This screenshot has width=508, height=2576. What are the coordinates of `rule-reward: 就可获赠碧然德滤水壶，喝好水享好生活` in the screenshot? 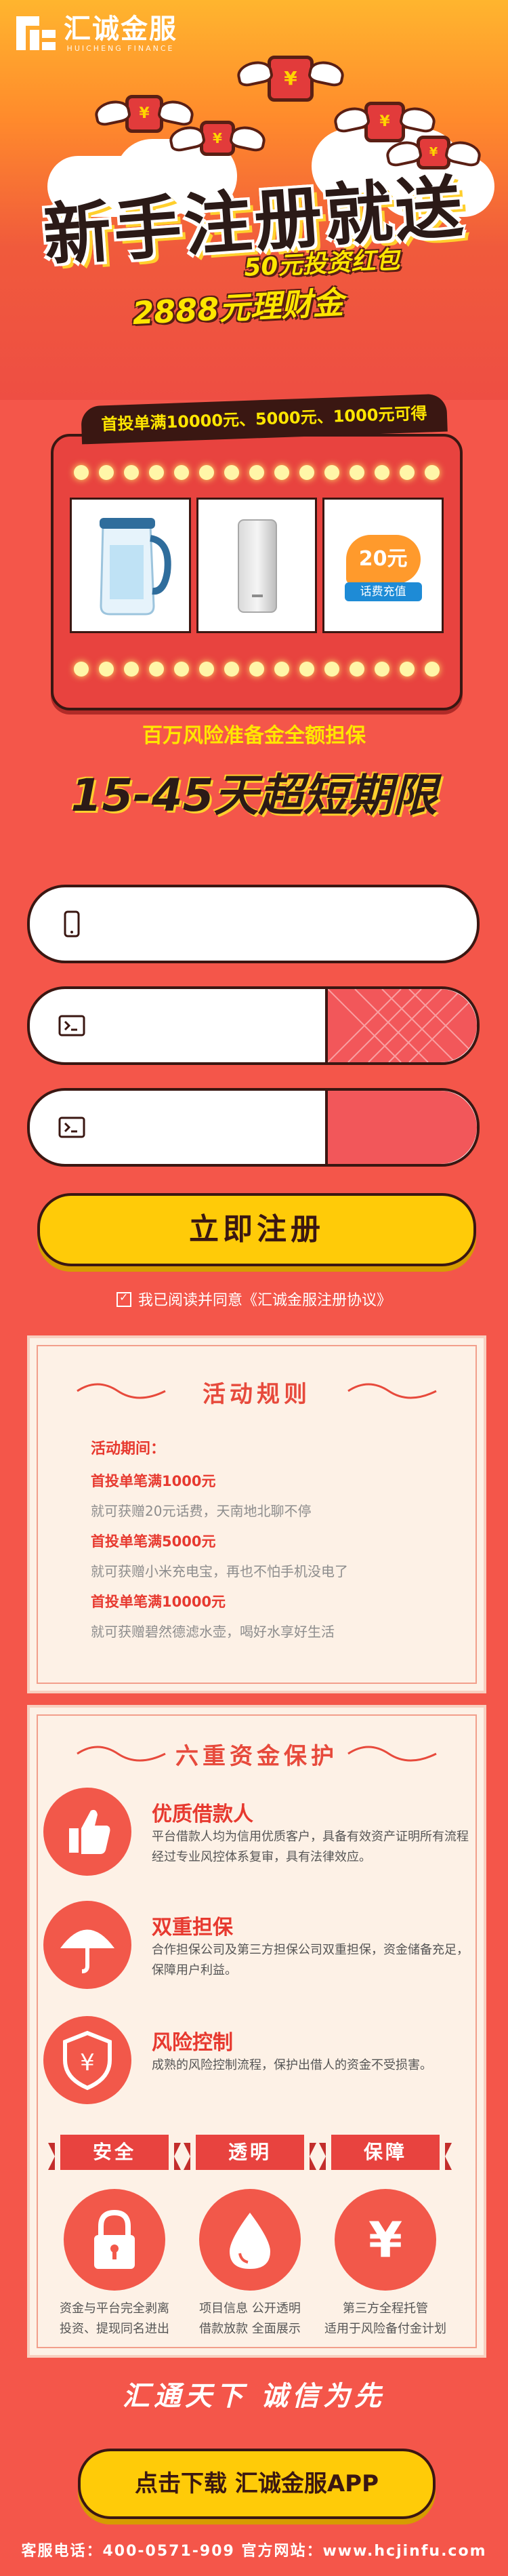 It's located at (213, 1632).